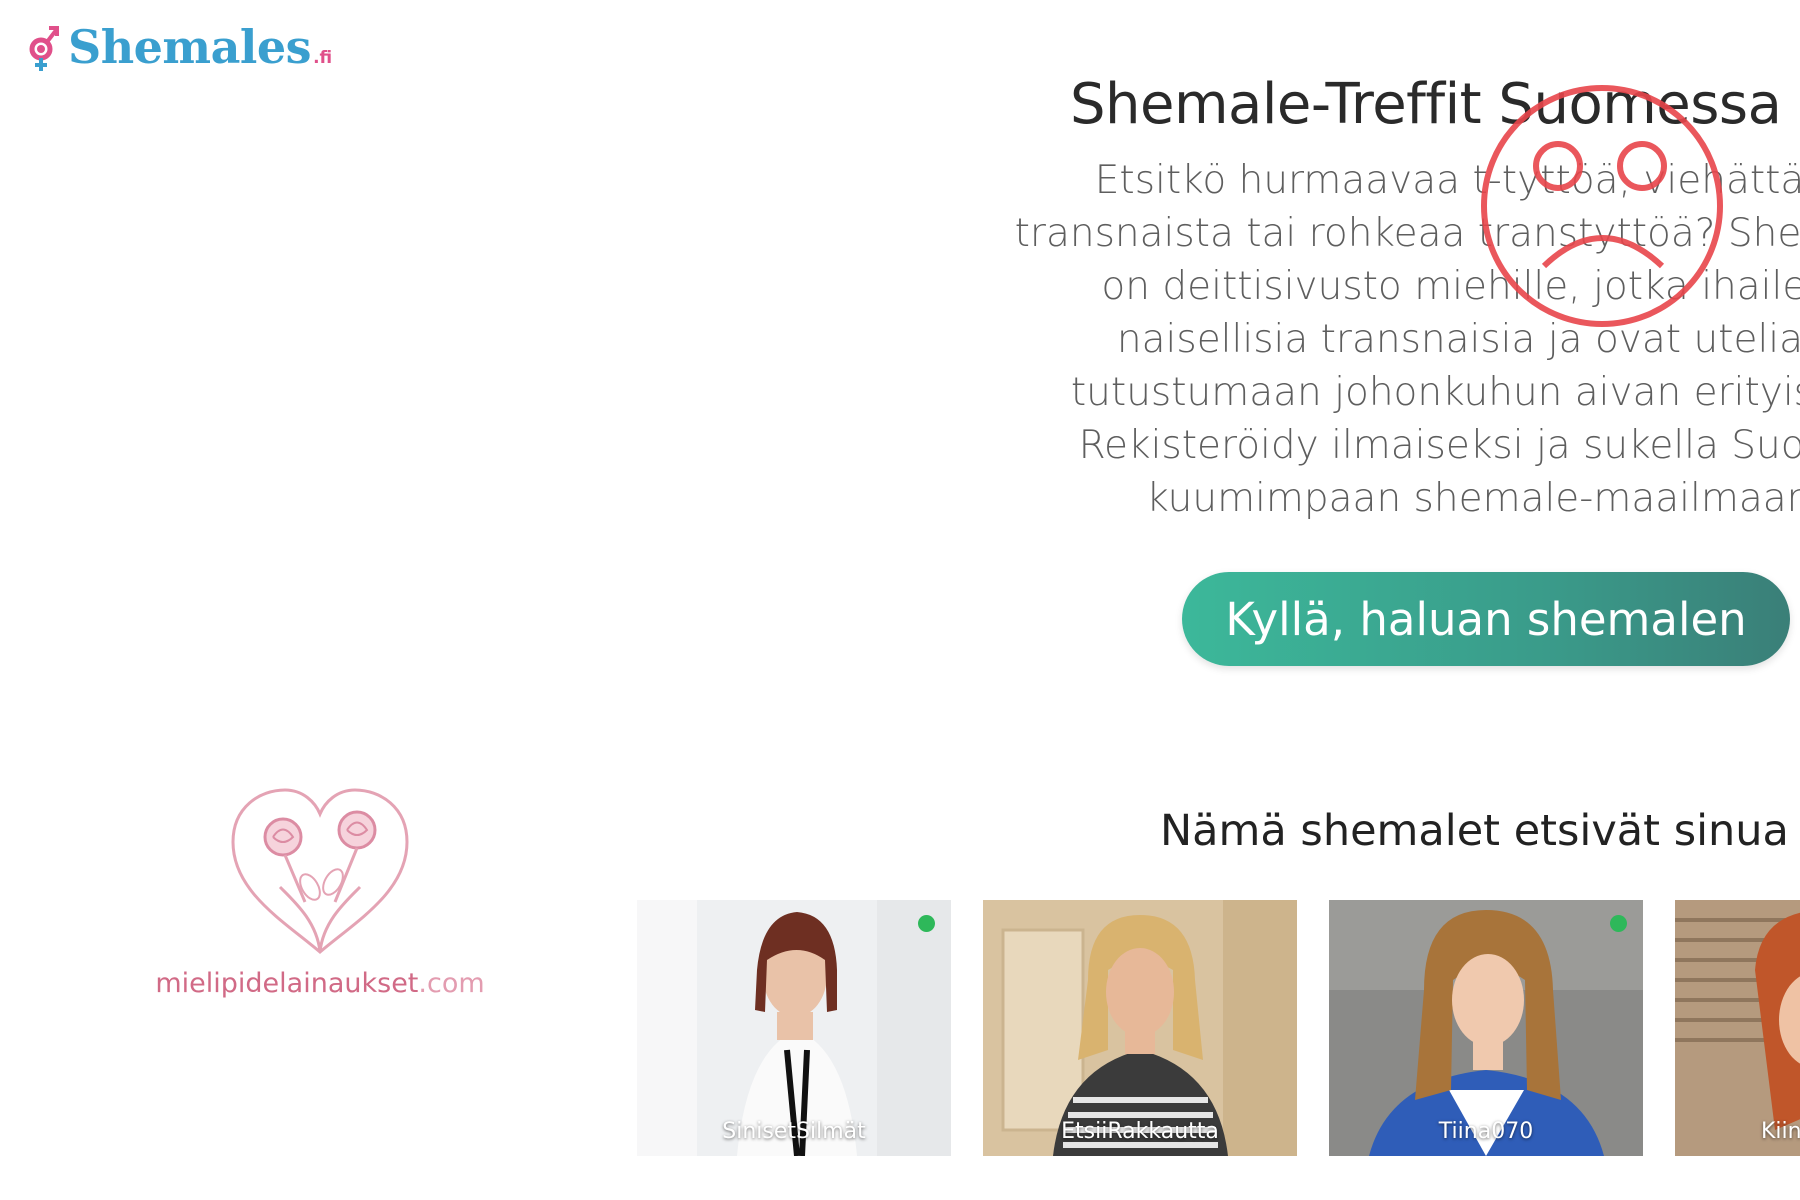 The width and height of the screenshot is (1800, 1200). What do you see at coordinates (794, 1131) in the screenshot?
I see `profile-name: SinisetSilmät` at bounding box center [794, 1131].